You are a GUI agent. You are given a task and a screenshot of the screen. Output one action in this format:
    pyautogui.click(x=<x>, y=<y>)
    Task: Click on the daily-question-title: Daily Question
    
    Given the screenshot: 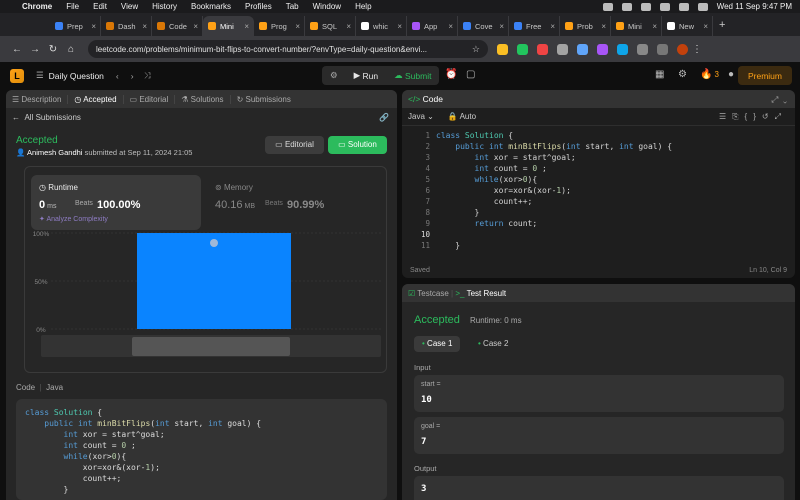 What is the action you would take?
    pyautogui.click(x=76, y=76)
    